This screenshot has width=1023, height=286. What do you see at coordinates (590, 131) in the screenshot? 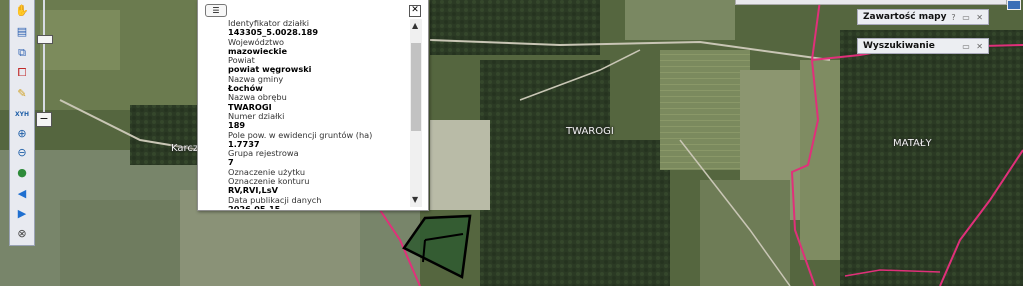
I see `place-label-twarogi: TWAROGI` at bounding box center [590, 131].